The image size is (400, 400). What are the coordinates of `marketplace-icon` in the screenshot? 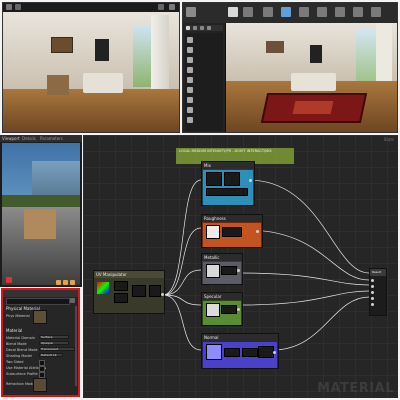 It's located at (358, 12).